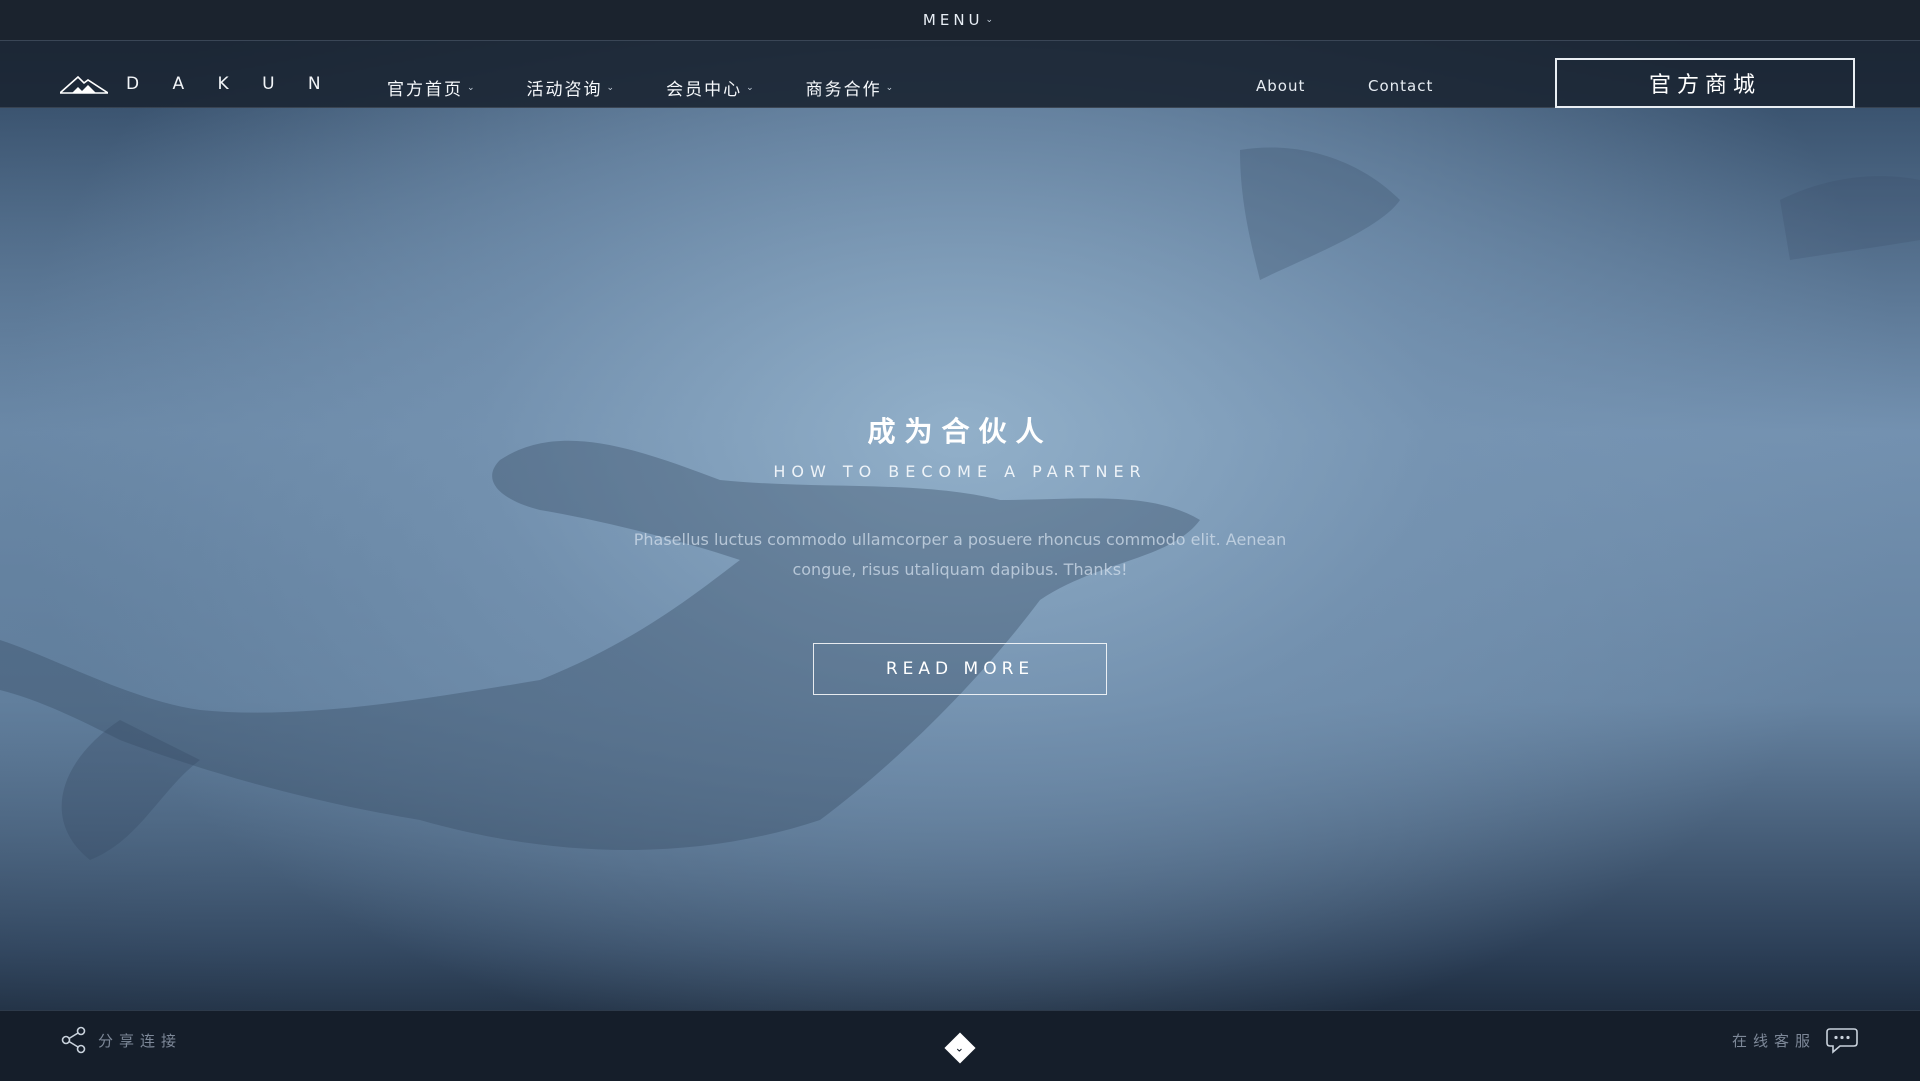  Describe the element at coordinates (1773, 1040) in the screenshot. I see `service-label: 在线客服` at that location.